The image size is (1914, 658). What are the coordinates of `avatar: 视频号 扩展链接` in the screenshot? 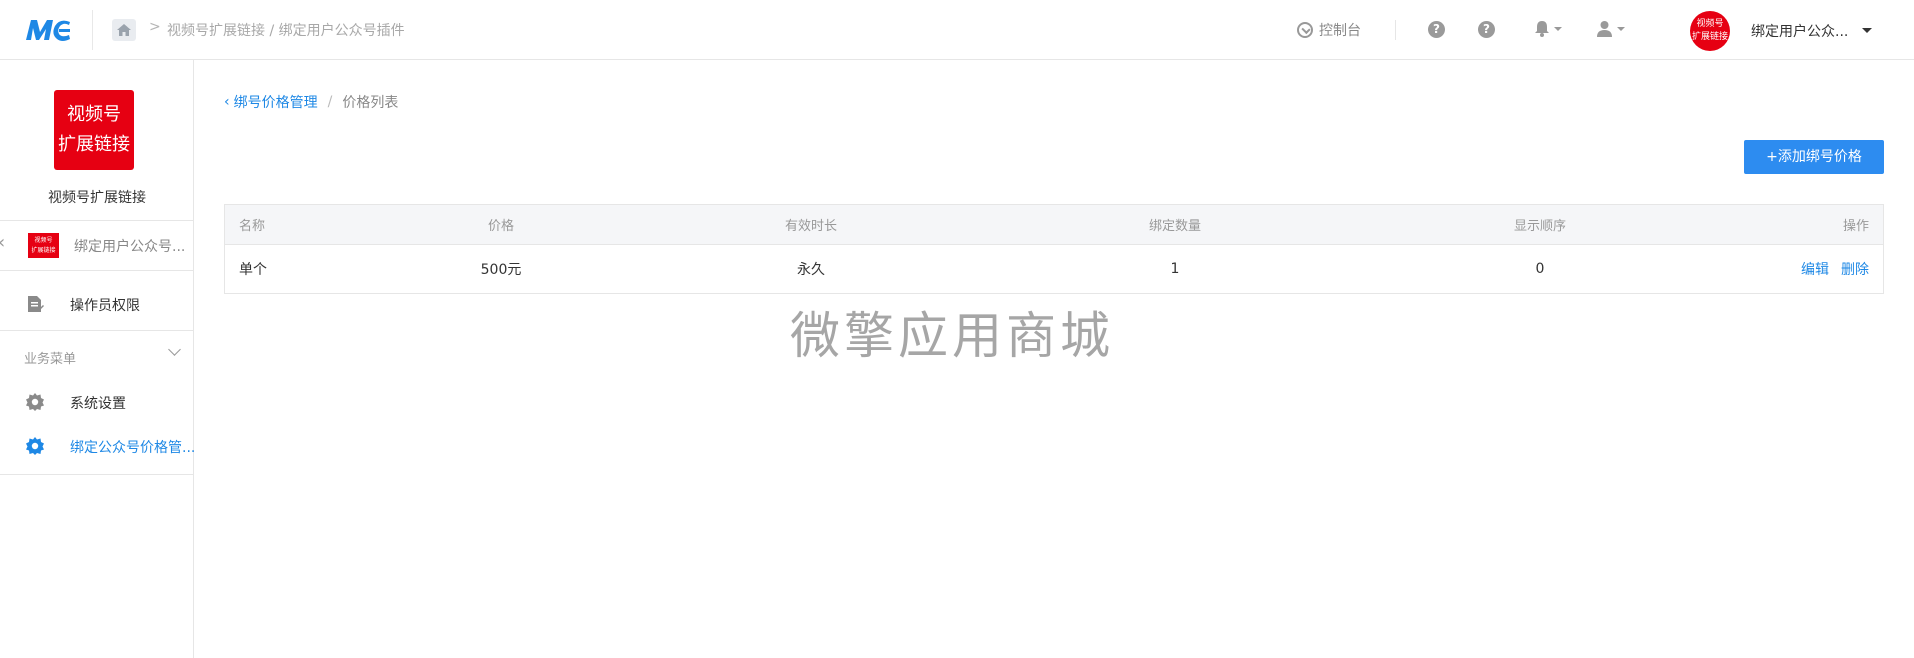 It's located at (1710, 31).